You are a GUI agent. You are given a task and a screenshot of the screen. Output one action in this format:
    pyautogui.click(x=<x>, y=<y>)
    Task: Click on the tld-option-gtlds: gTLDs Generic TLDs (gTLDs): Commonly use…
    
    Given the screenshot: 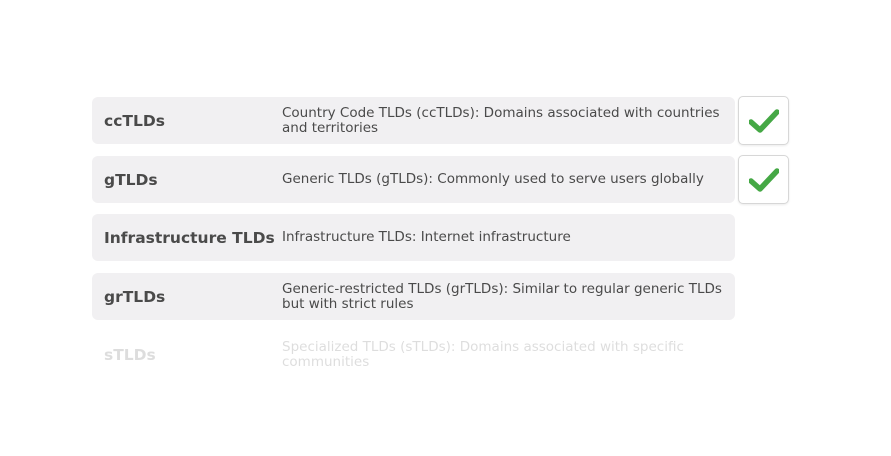 What is the action you would take?
    pyautogui.click(x=413, y=179)
    